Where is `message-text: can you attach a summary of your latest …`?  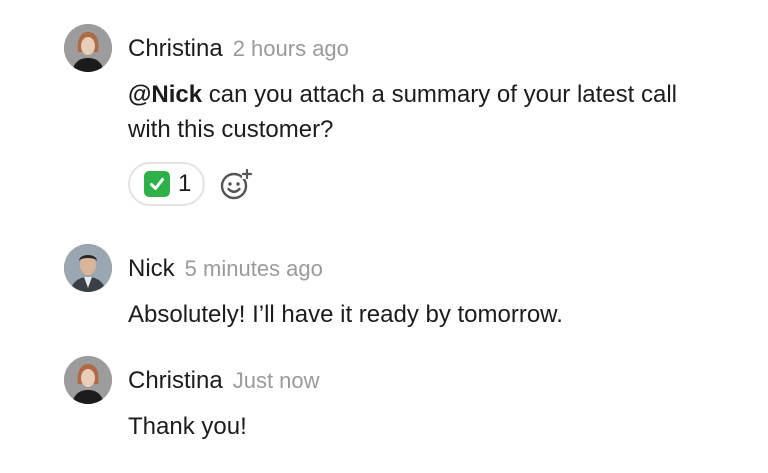
message-text: can you attach a summary of your latest … is located at coordinates (402, 112).